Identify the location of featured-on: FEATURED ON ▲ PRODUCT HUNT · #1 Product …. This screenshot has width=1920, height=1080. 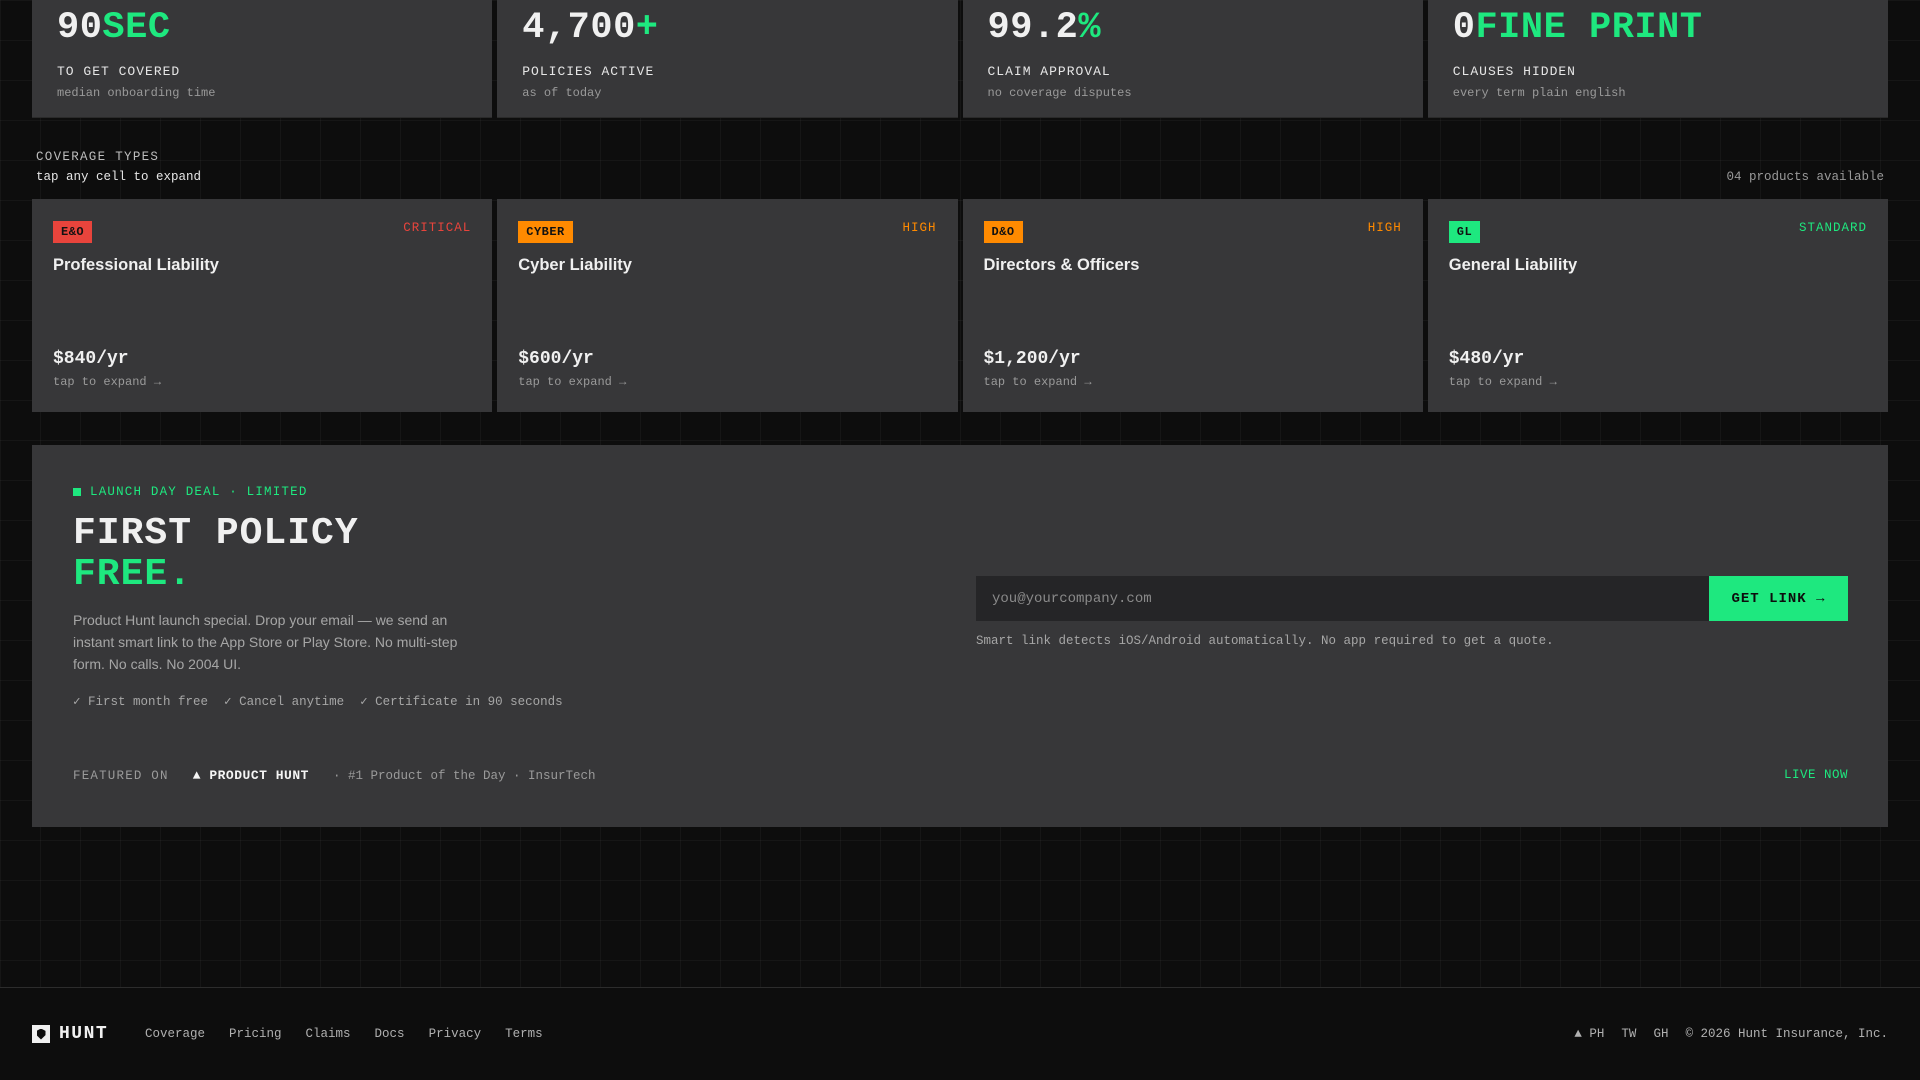
(334, 775).